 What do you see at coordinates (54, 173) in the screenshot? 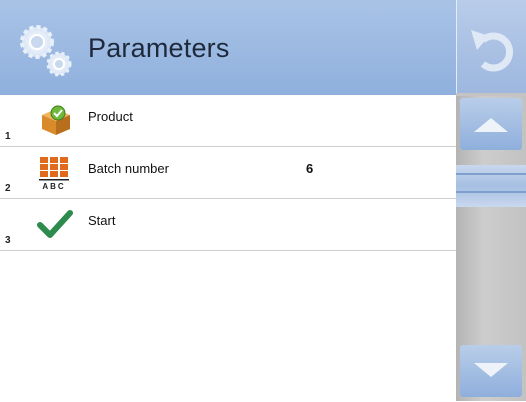
I see `batch-number-icon: ABC` at bounding box center [54, 173].